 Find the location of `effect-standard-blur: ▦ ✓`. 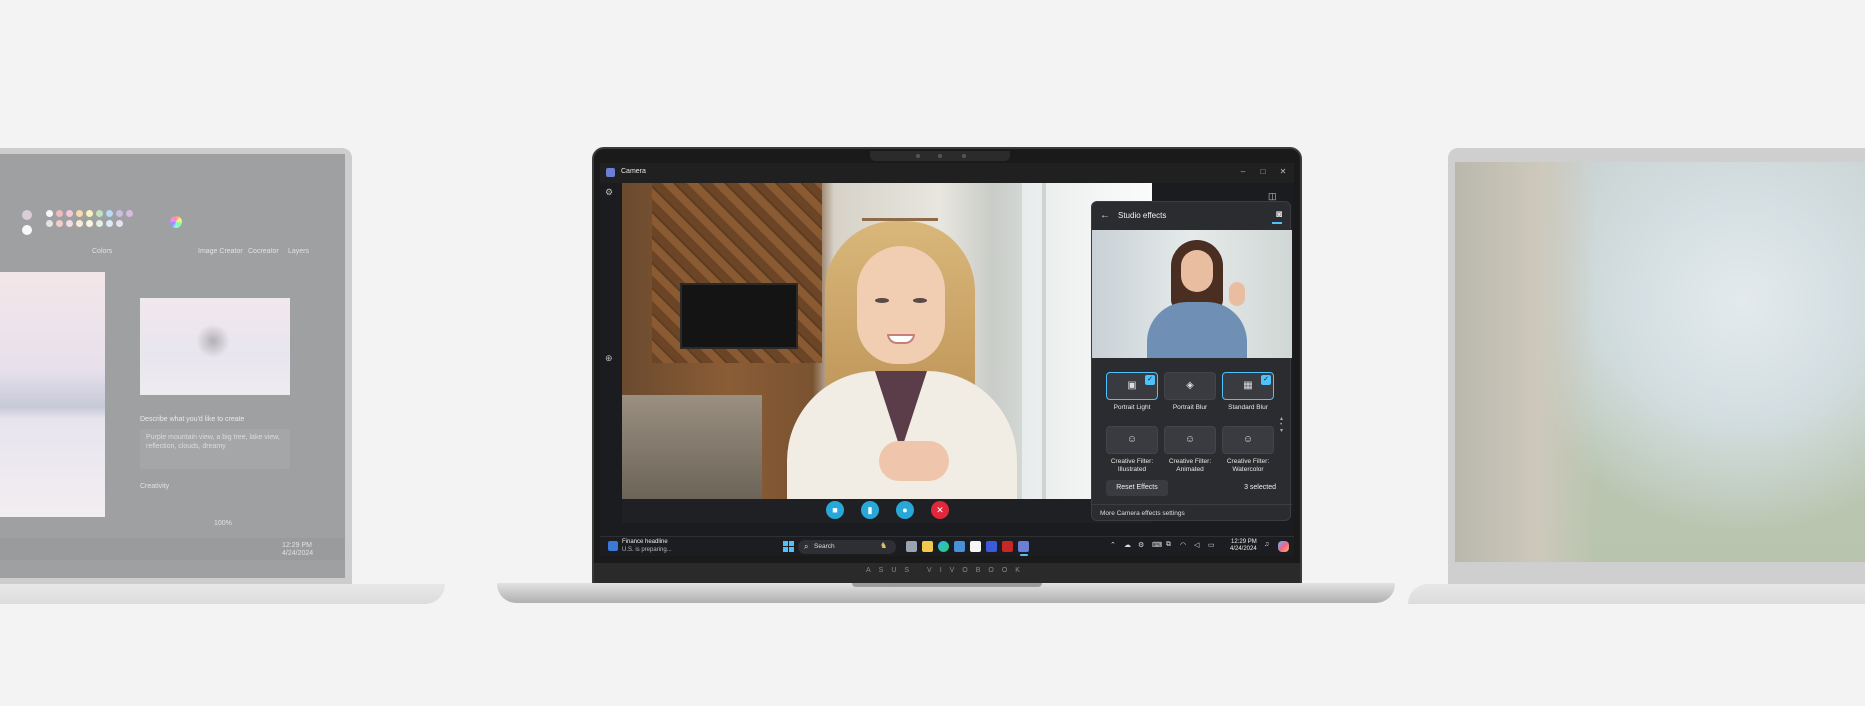

effect-standard-blur: ▦ ✓ is located at coordinates (1248, 386).